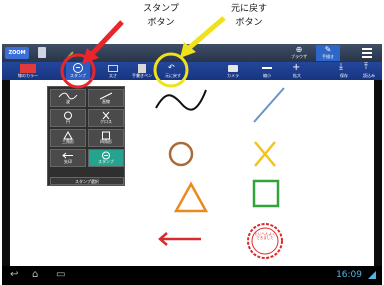  What do you see at coordinates (171, 70) in the screenshot?
I see `yellow-callout-circle` at bounding box center [171, 70].